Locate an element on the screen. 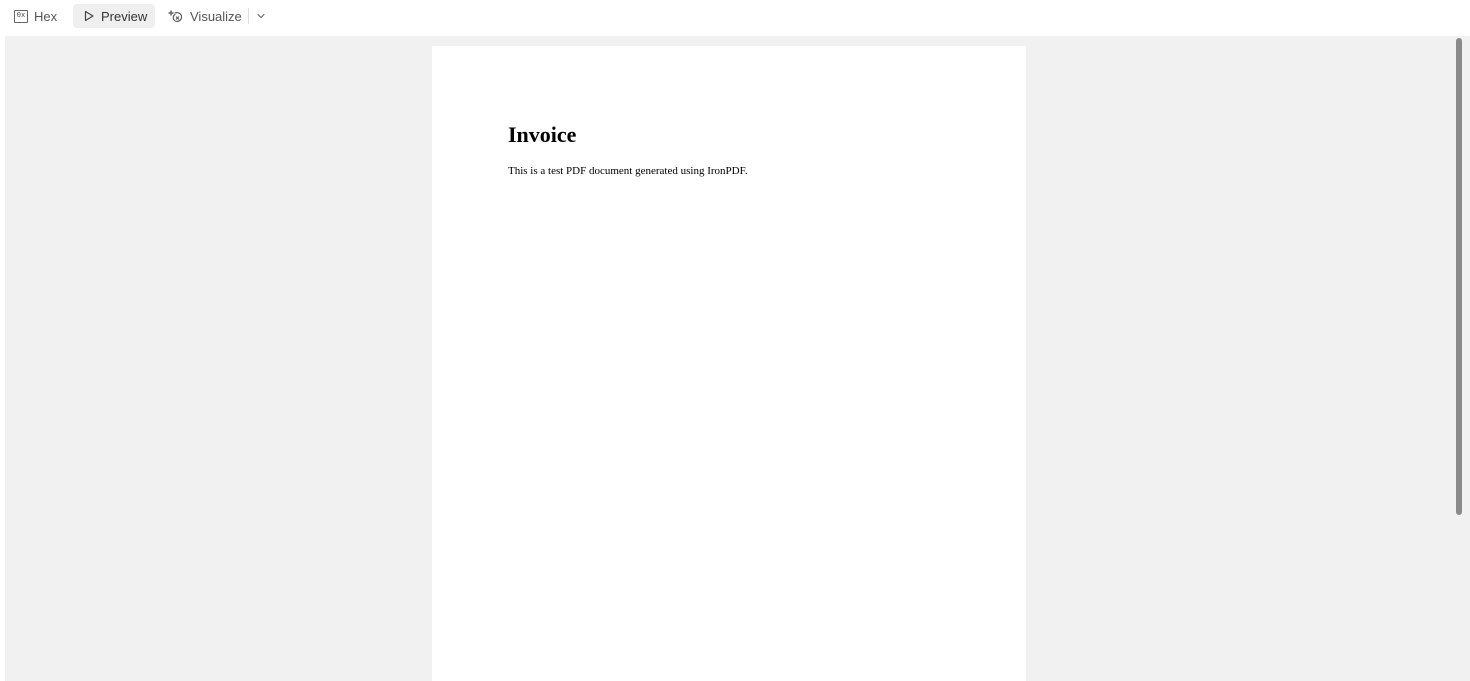 The image size is (1470, 681). sparkle-icon is located at coordinates (176, 16).